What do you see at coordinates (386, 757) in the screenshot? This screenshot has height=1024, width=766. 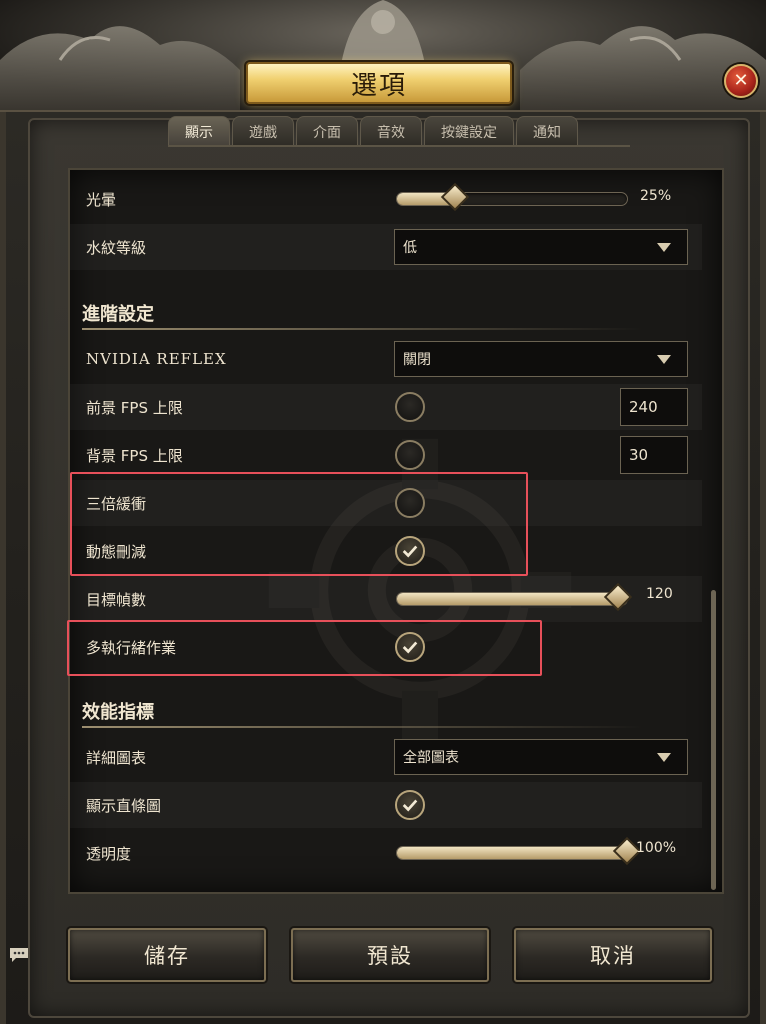 I see `setting-row-detail-chart: 詳細圖表 全部圖表` at bounding box center [386, 757].